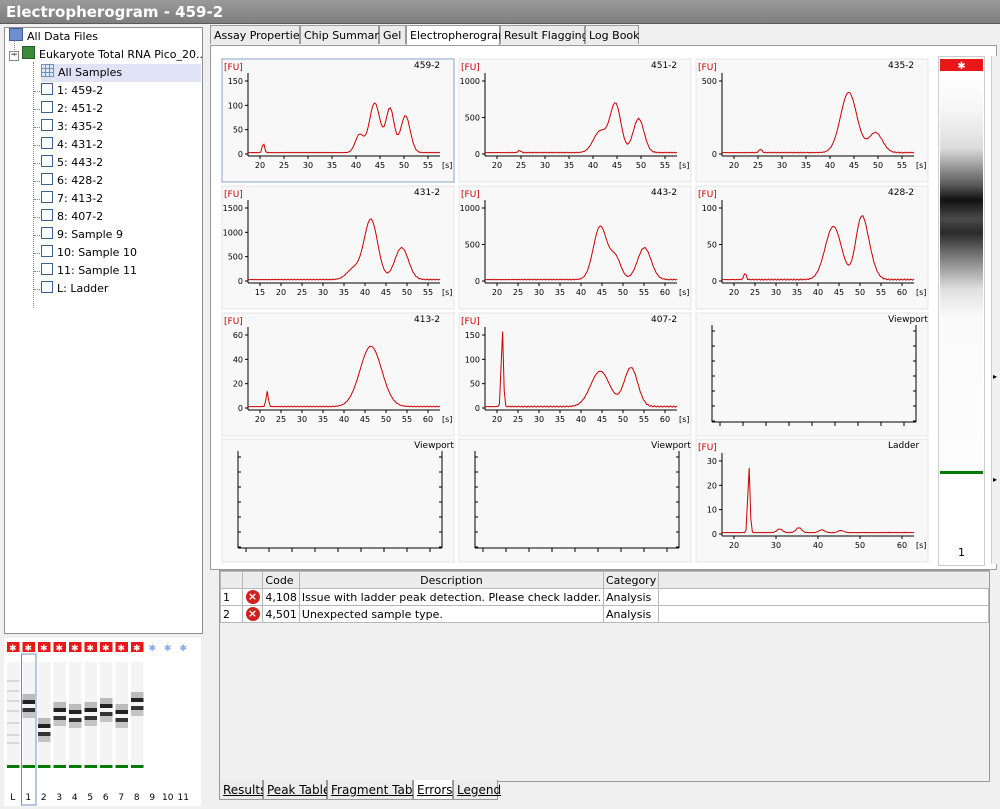  What do you see at coordinates (80, 198) in the screenshot?
I see `tree-sample-label: 7: 413-2` at bounding box center [80, 198].